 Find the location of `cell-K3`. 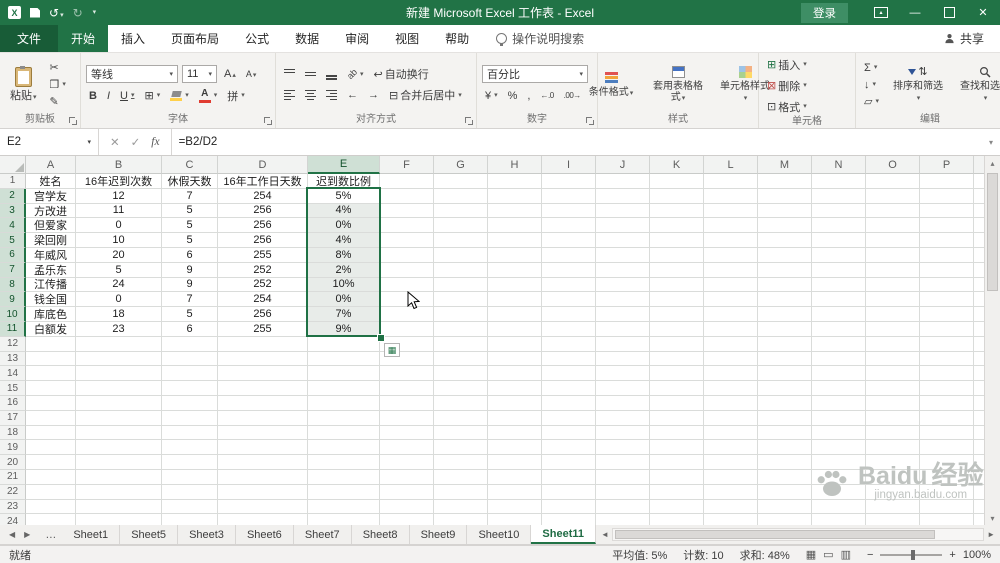

cell-K3 is located at coordinates (677, 211).